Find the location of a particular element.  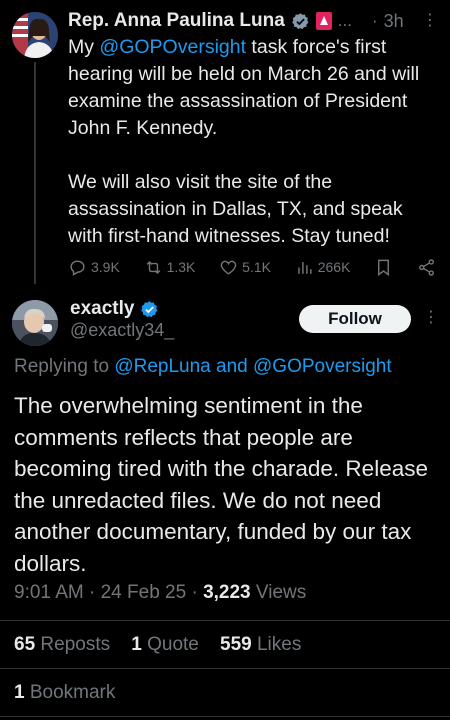

parent-action-bar: 3.9K 1.3K 5.1K 266K is located at coordinates (252, 267).